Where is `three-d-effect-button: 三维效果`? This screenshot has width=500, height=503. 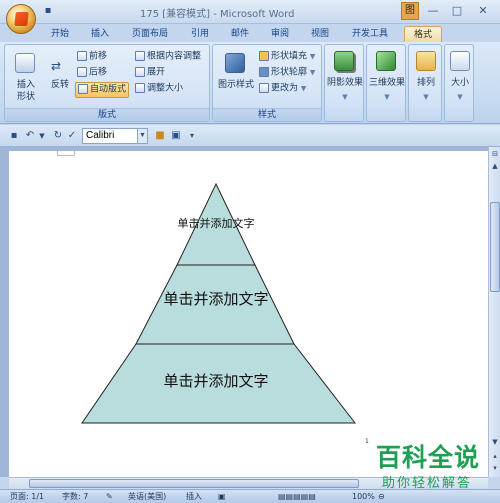 three-d-effect-button: 三维效果 is located at coordinates (387, 83).